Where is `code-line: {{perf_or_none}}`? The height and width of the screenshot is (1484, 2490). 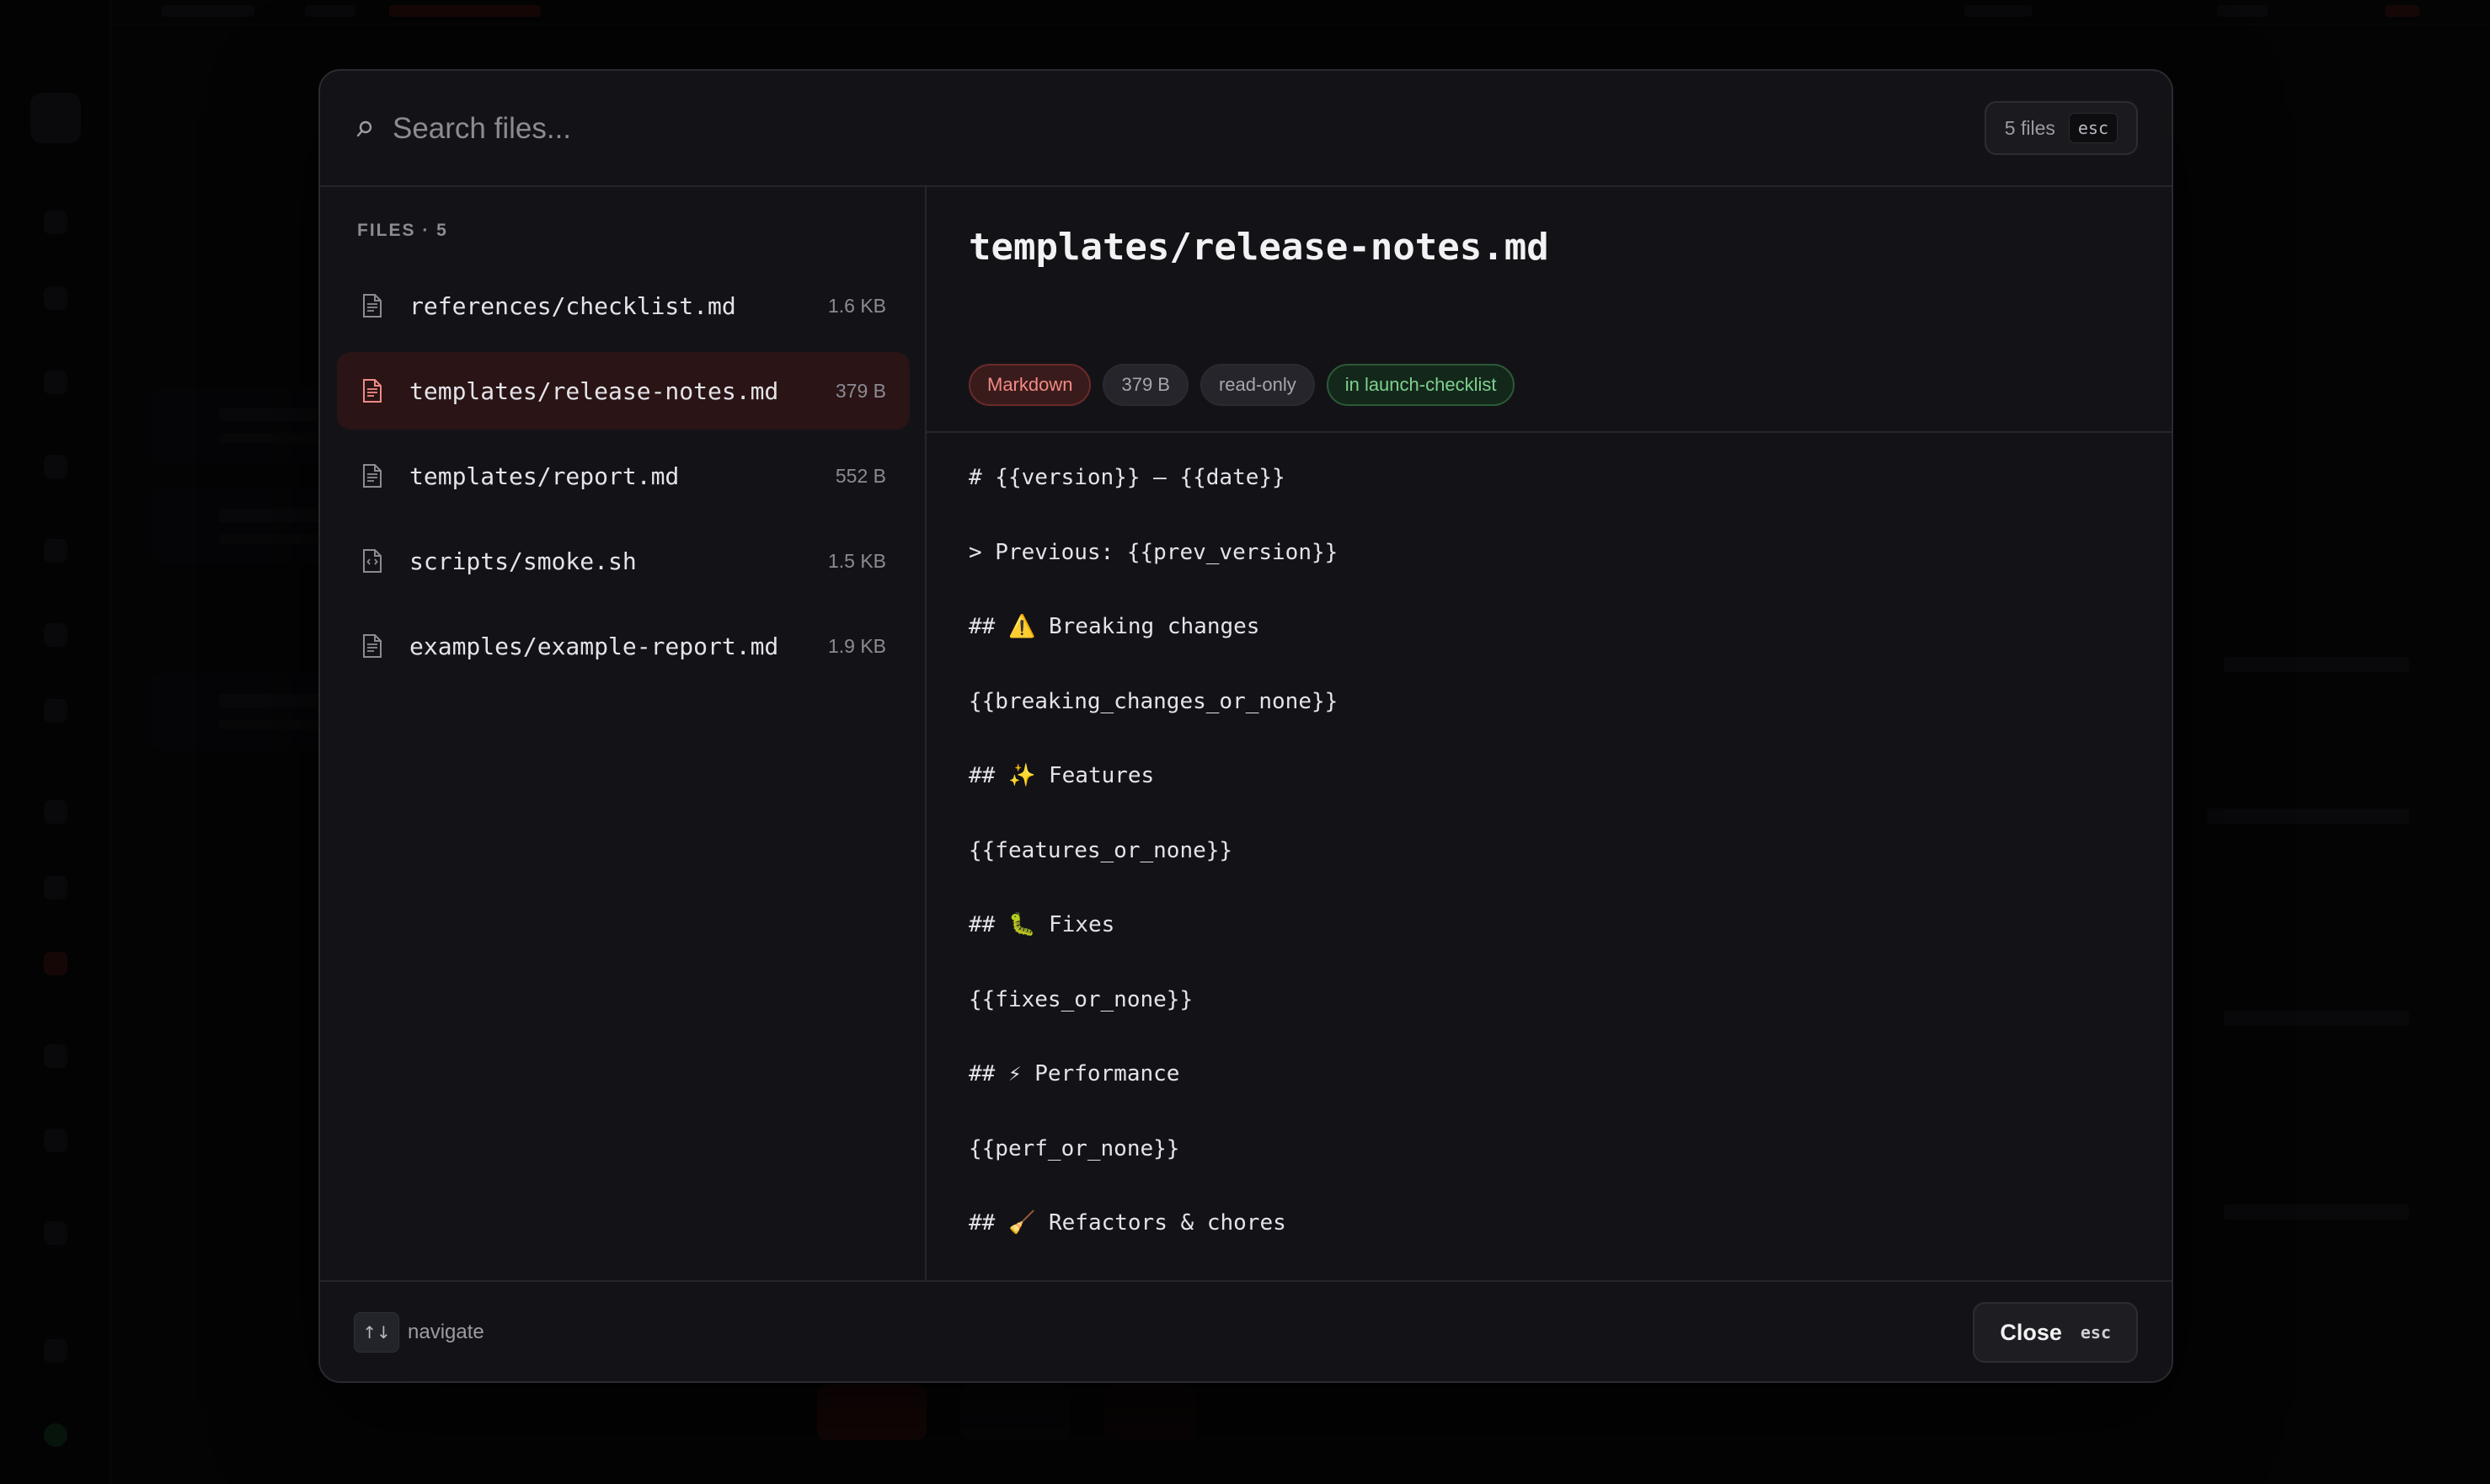
code-line: {{perf_or_none}} is located at coordinates (1074, 1148).